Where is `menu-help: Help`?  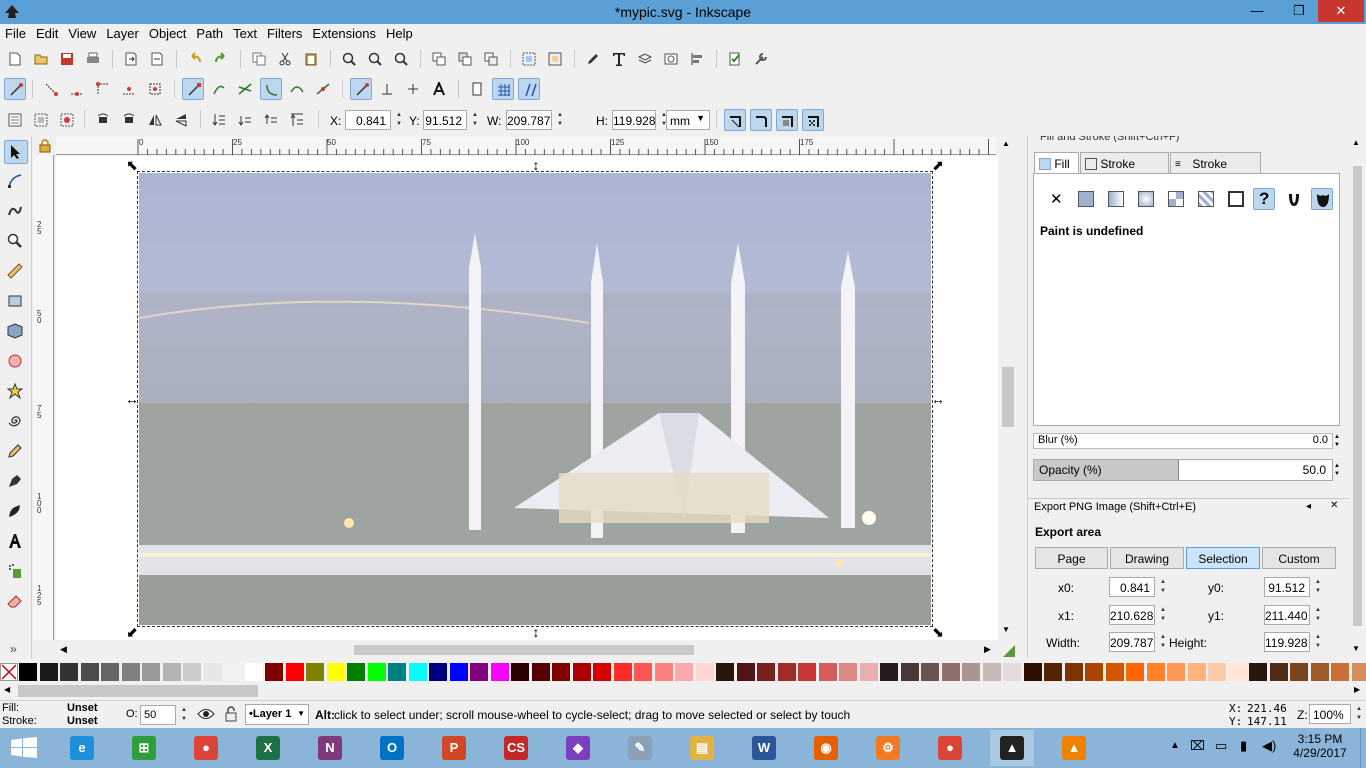
menu-help: Help is located at coordinates (399, 32).